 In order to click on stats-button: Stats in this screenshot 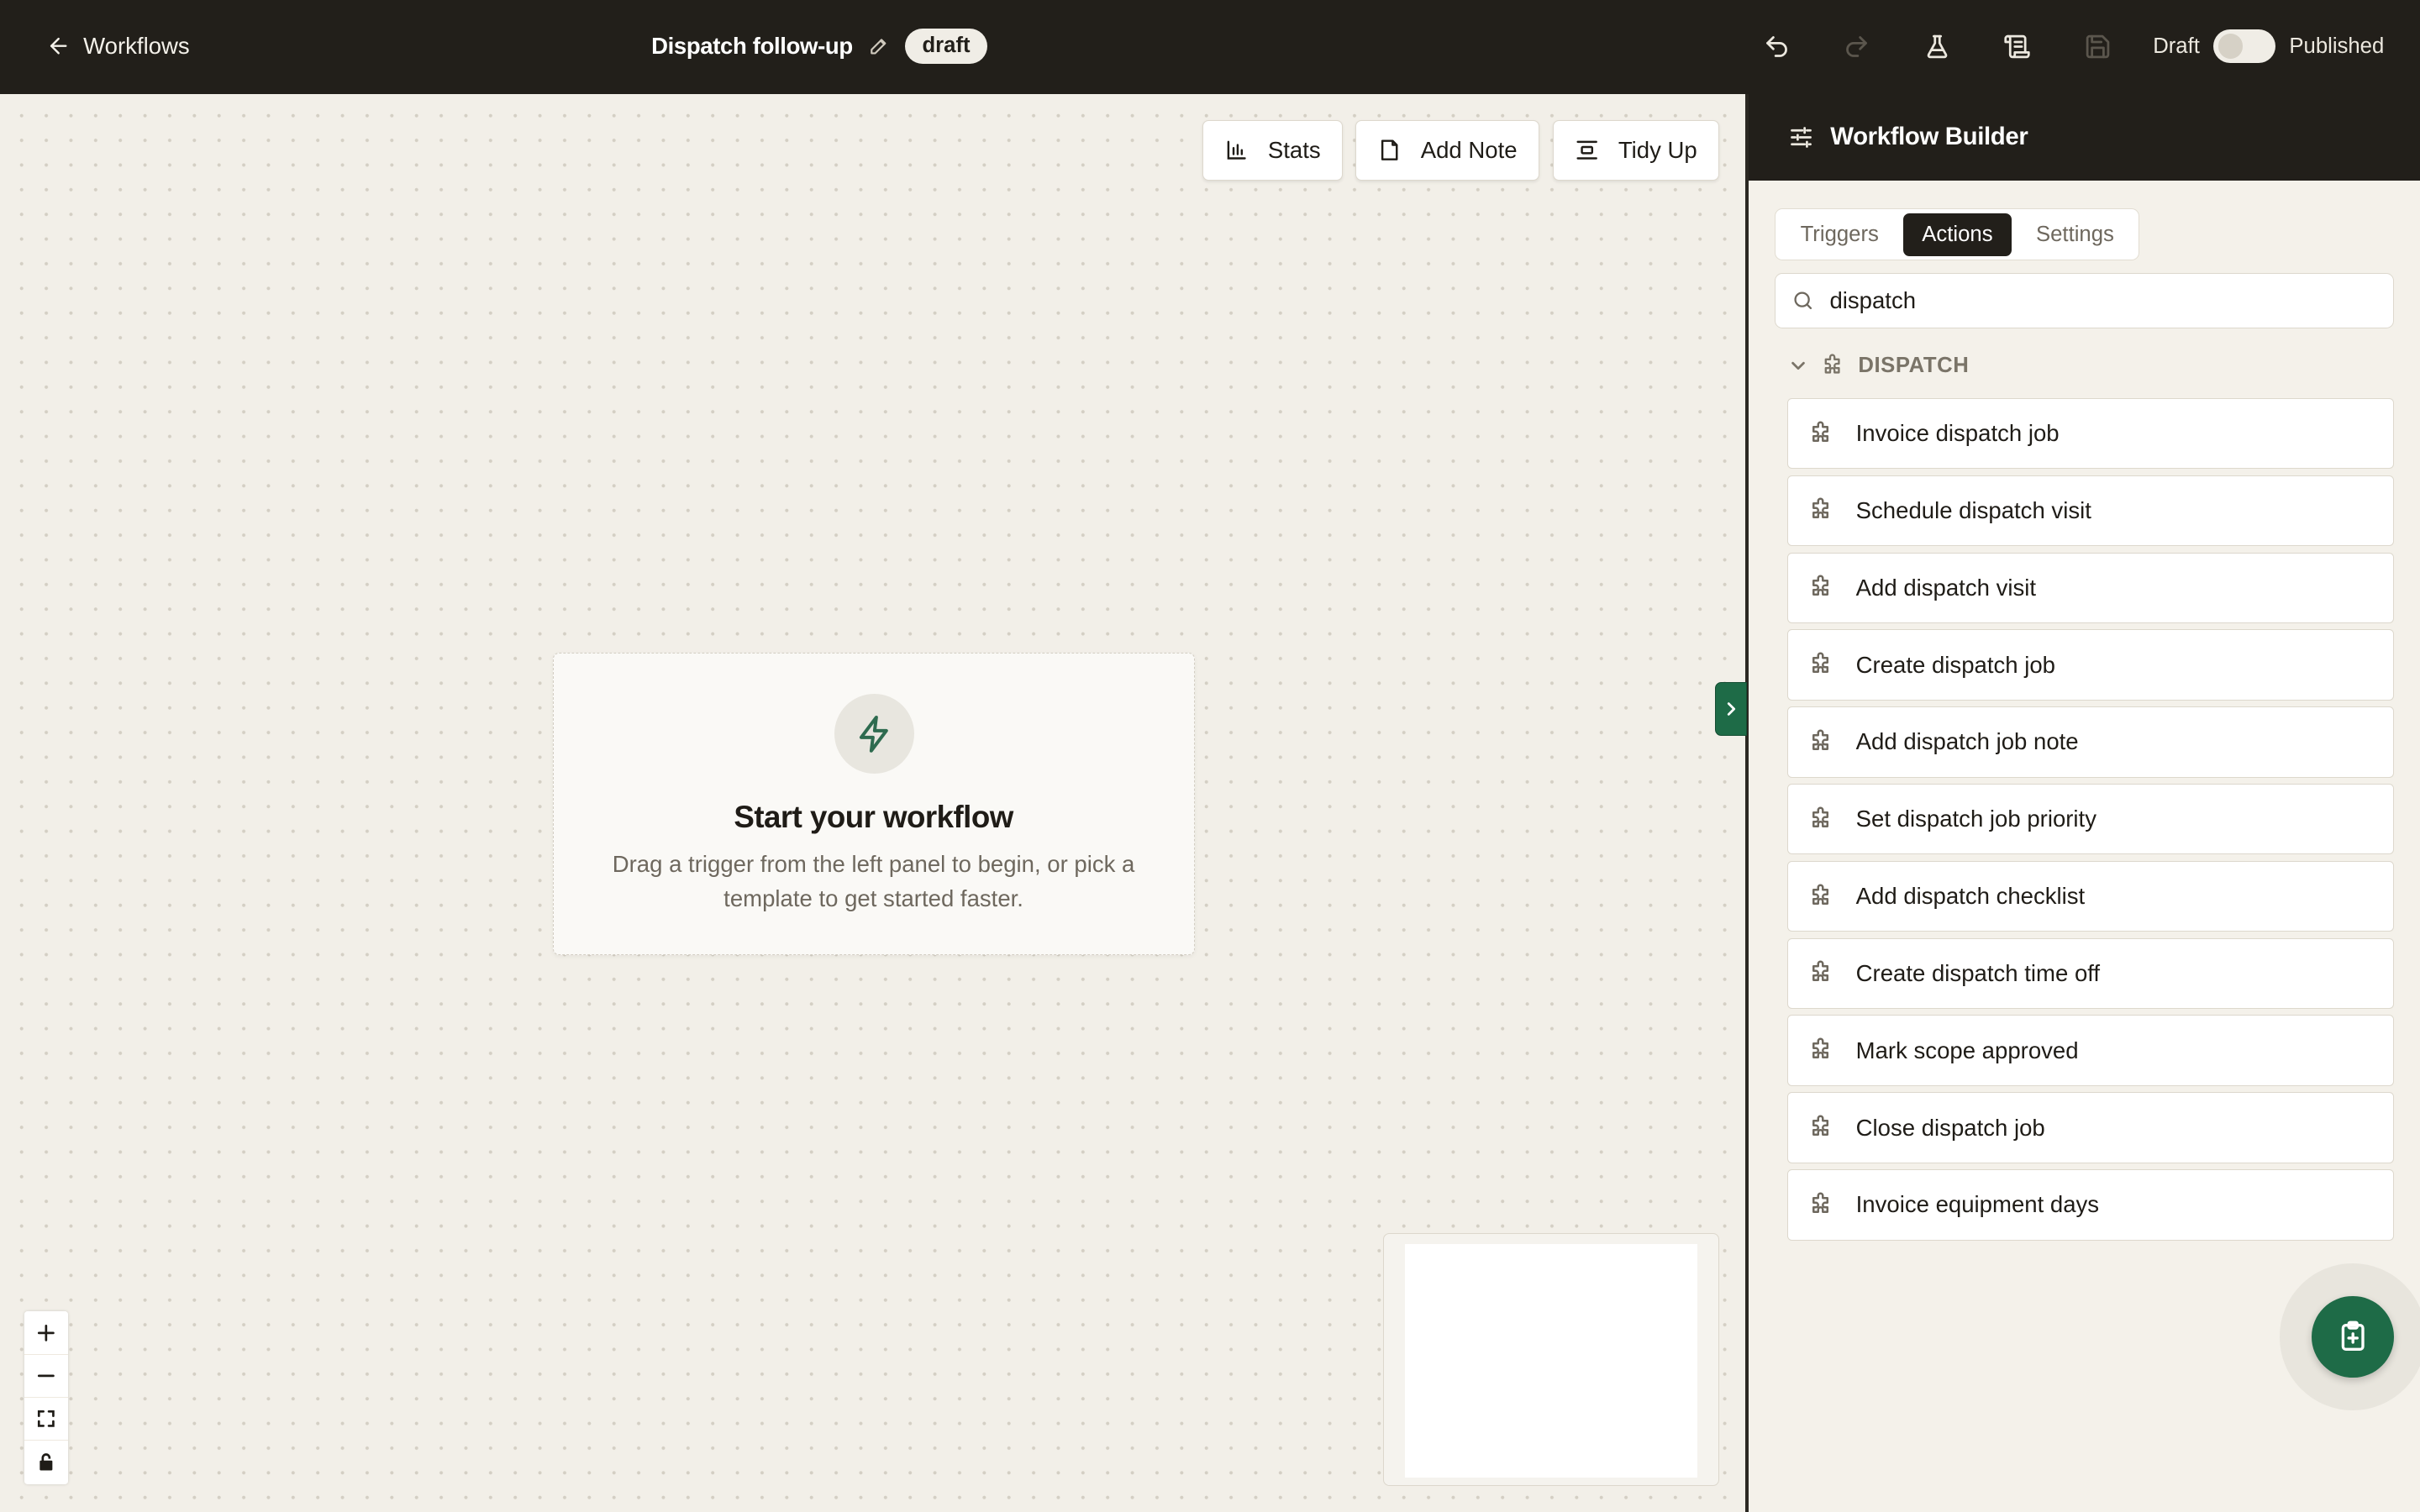, I will do `click(1273, 150)`.